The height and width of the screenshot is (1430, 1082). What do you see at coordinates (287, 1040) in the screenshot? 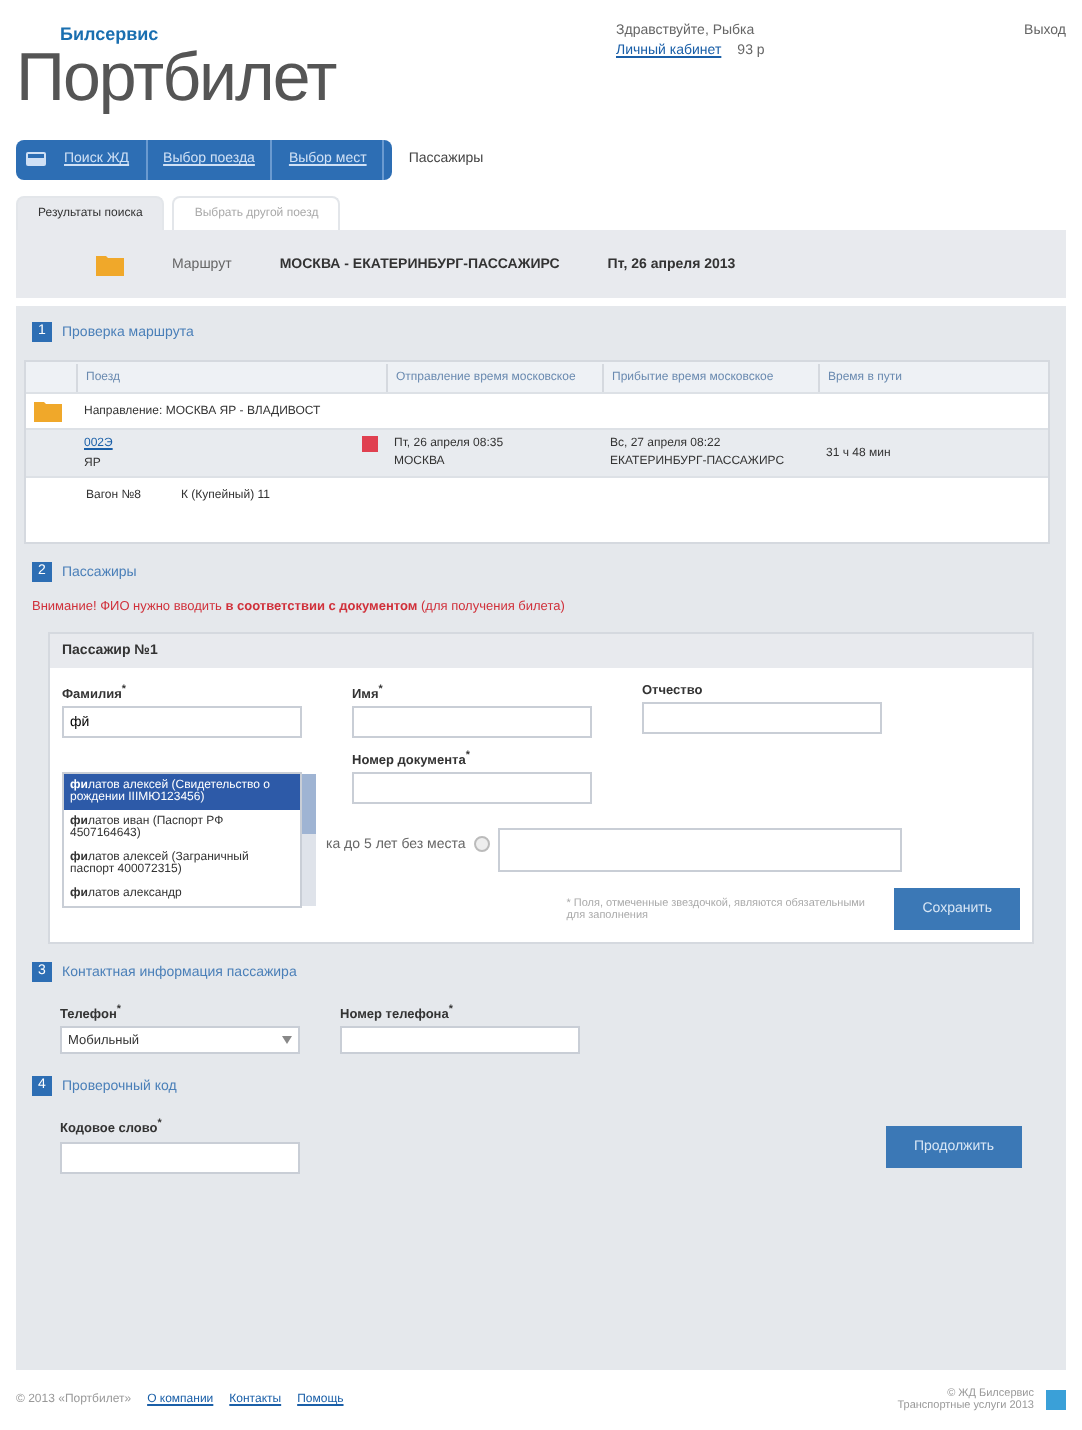
I see `caret-icon` at bounding box center [287, 1040].